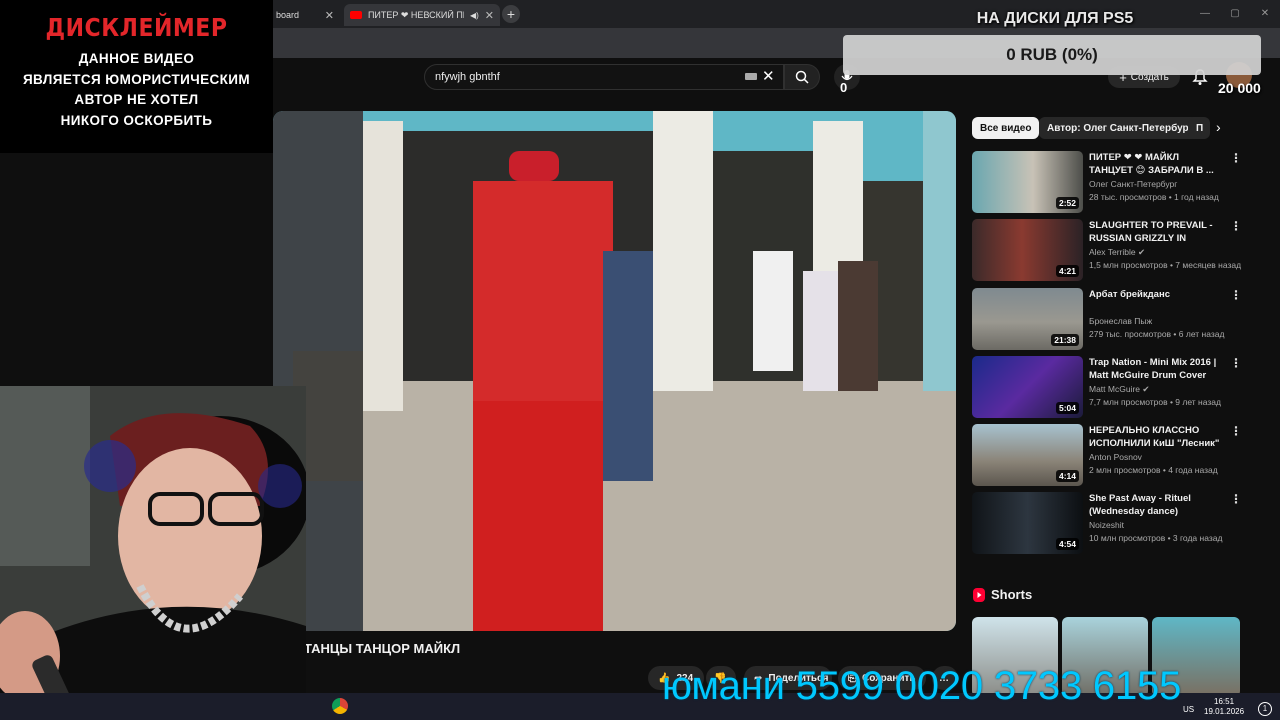  I want to click on keyboard-icon, so click(751, 76).